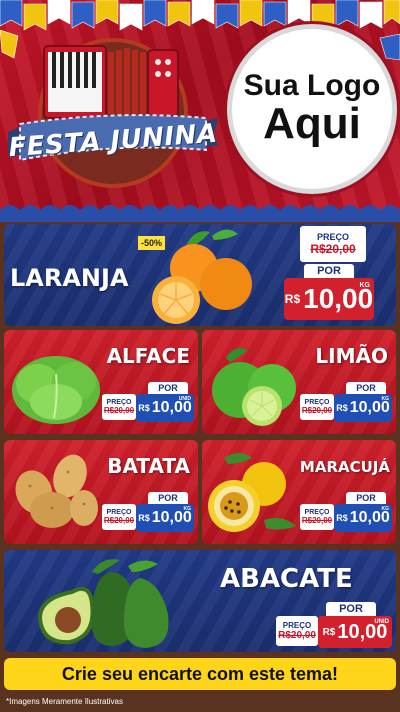  What do you see at coordinates (103, 603) in the screenshot?
I see `avocado-icon` at bounding box center [103, 603].